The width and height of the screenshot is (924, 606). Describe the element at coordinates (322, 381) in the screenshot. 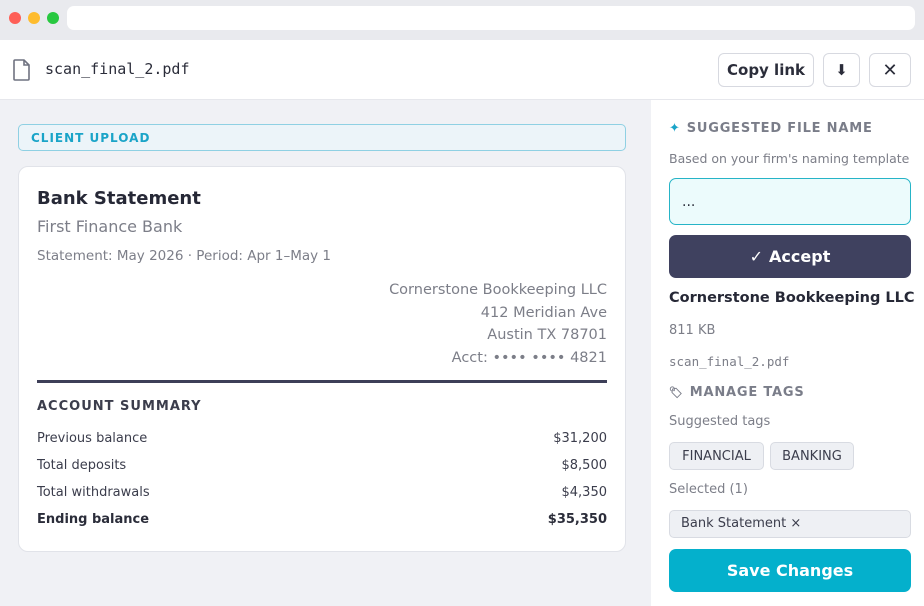

I see `divider` at that location.